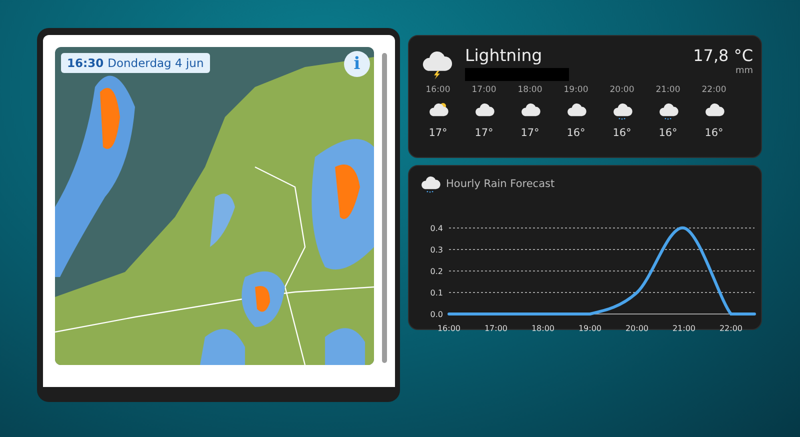 Image resolution: width=800 pixels, height=437 pixels. Describe the element at coordinates (496, 328) in the screenshot. I see `axis-label: 17:00` at that location.